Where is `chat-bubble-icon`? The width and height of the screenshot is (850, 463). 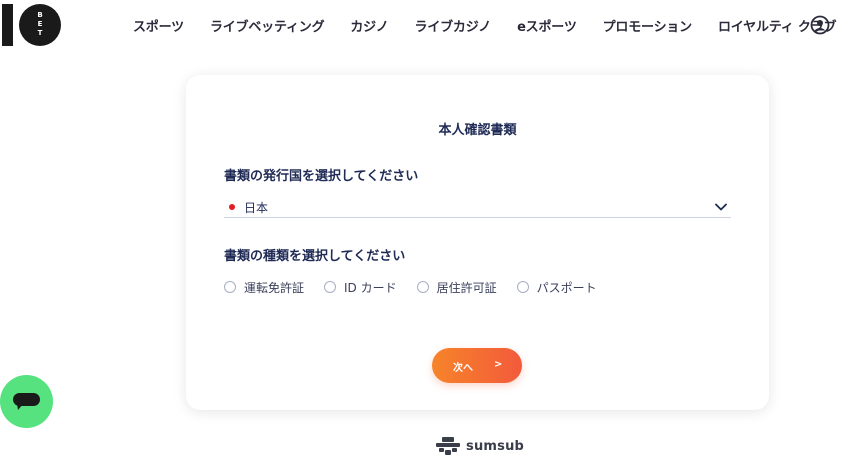 chat-bubble-icon is located at coordinates (26, 401).